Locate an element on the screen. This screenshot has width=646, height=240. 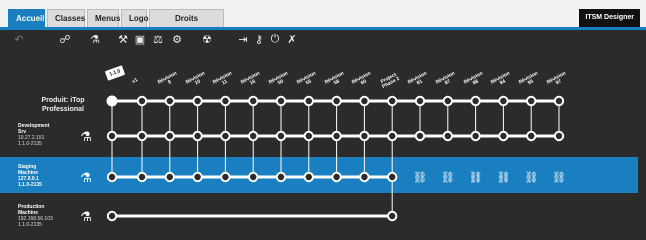
app-title: ITSM Designer is located at coordinates (609, 18).